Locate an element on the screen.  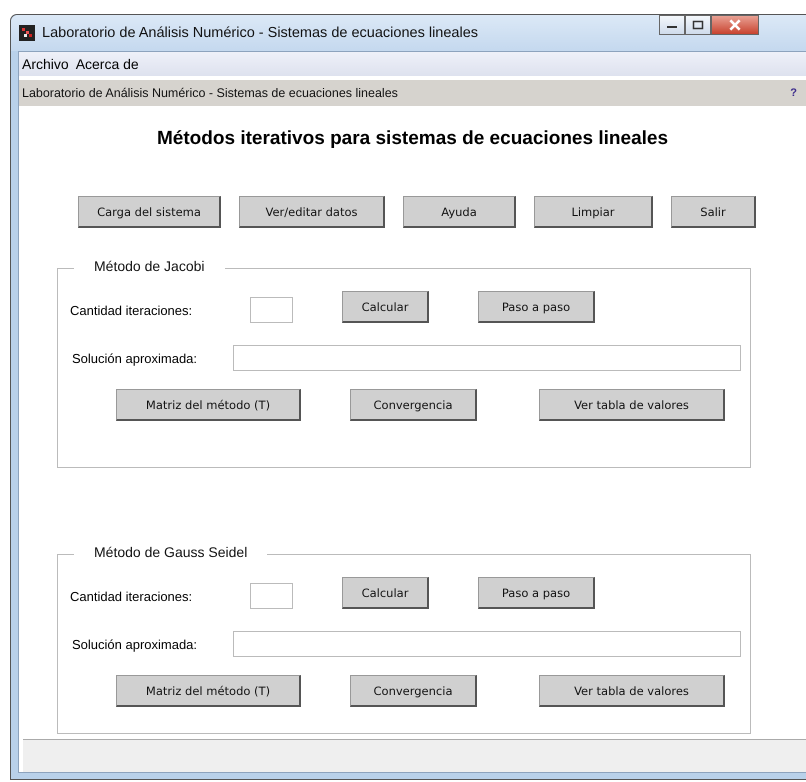
heading: Métodos iterativos para sistemas de ecuaciones lineales is located at coordinates (413, 139).